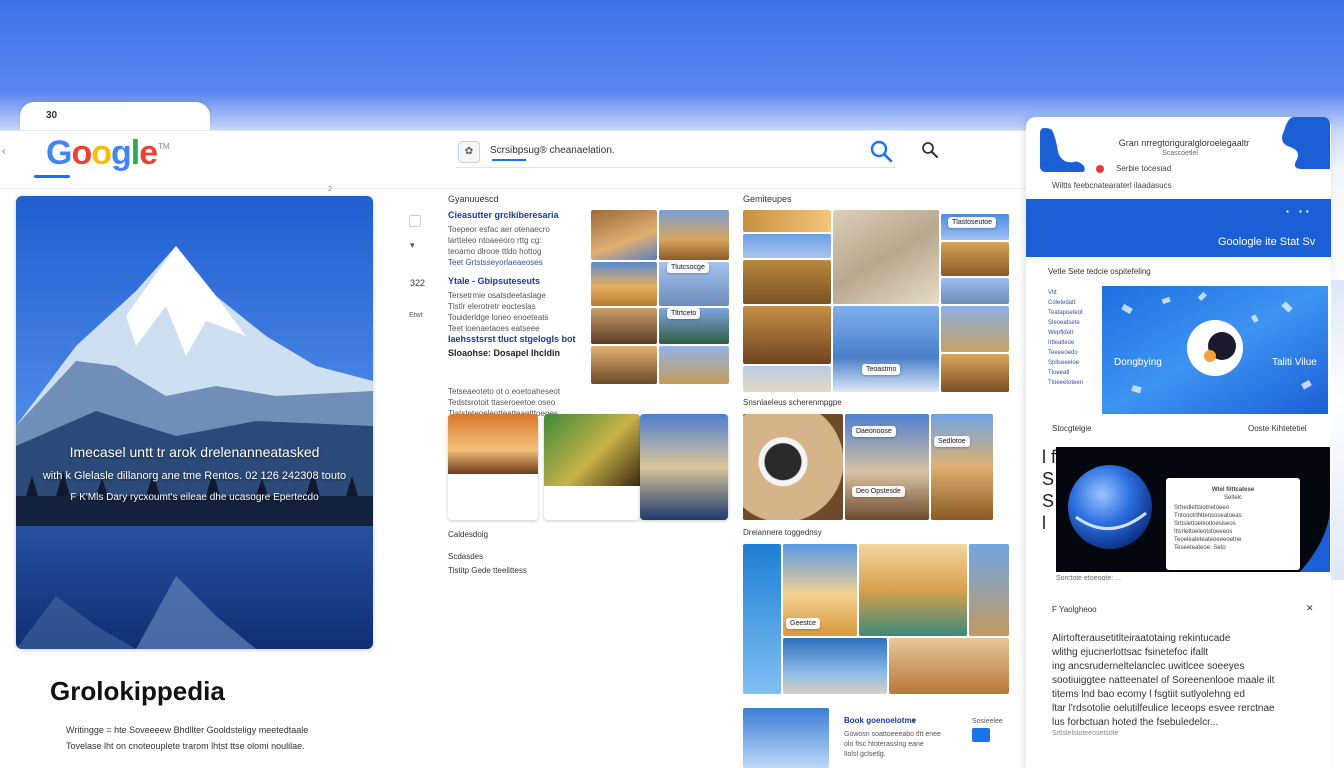 This screenshot has height=768, width=1344. Describe the element at coordinates (137, 691) in the screenshot. I see `site-title: Grolokippedia` at that location.